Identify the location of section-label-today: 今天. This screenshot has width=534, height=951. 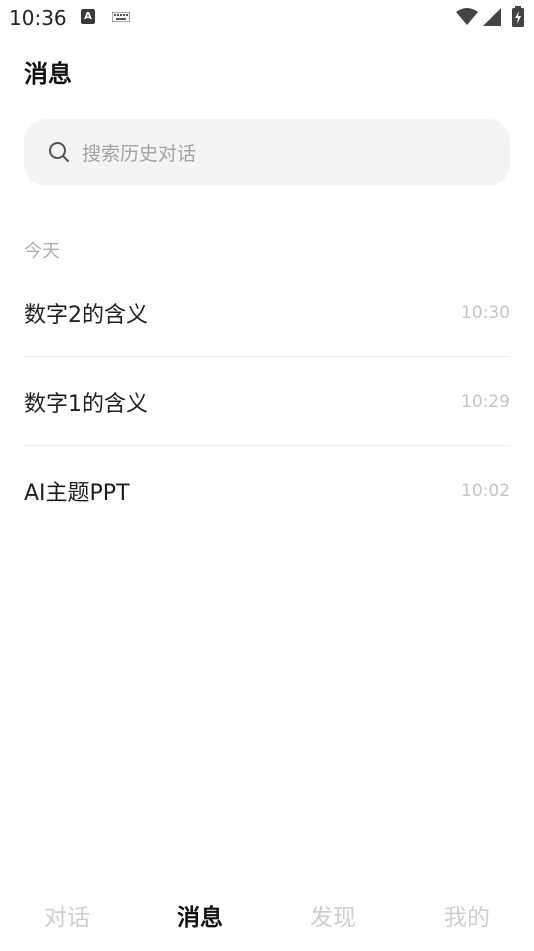
(42, 251).